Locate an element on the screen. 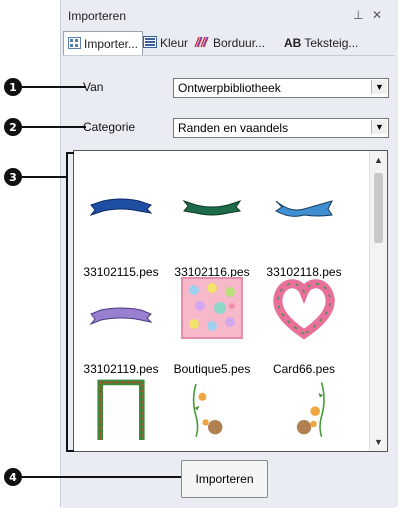 This screenshot has width=398, height=508. callout-1: 1 is located at coordinates (13, 87).